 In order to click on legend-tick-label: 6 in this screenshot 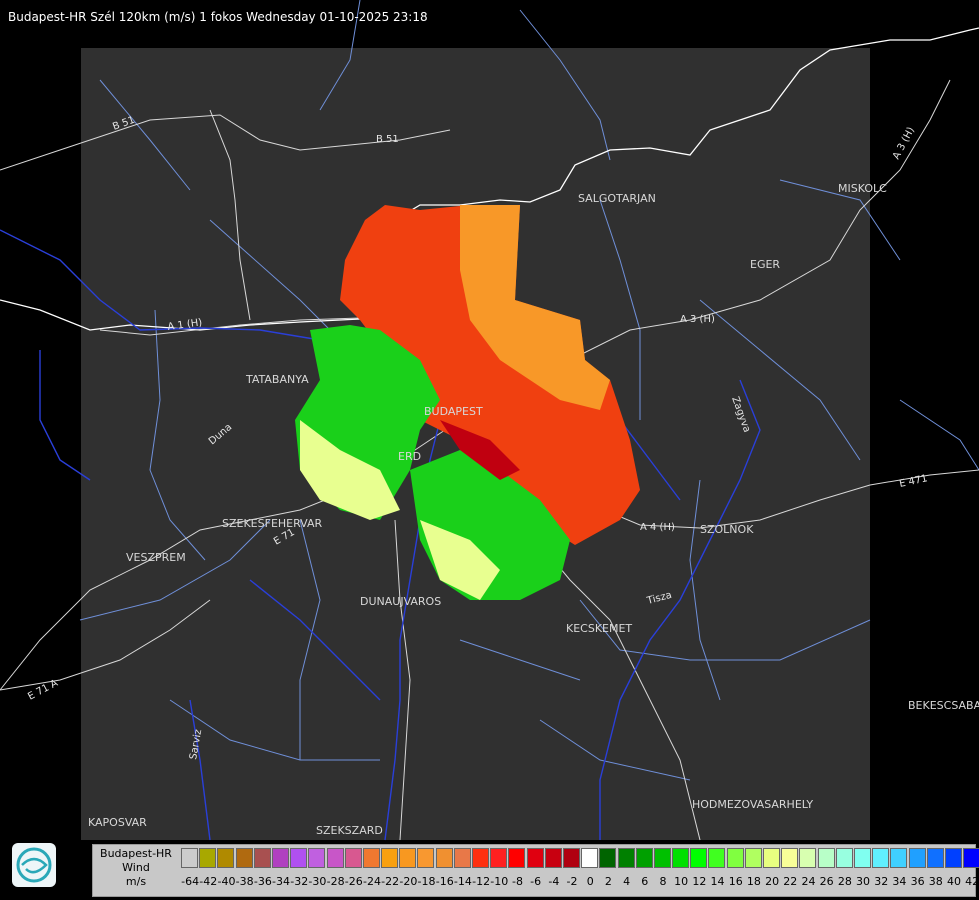, I will do `click(645, 881)`.